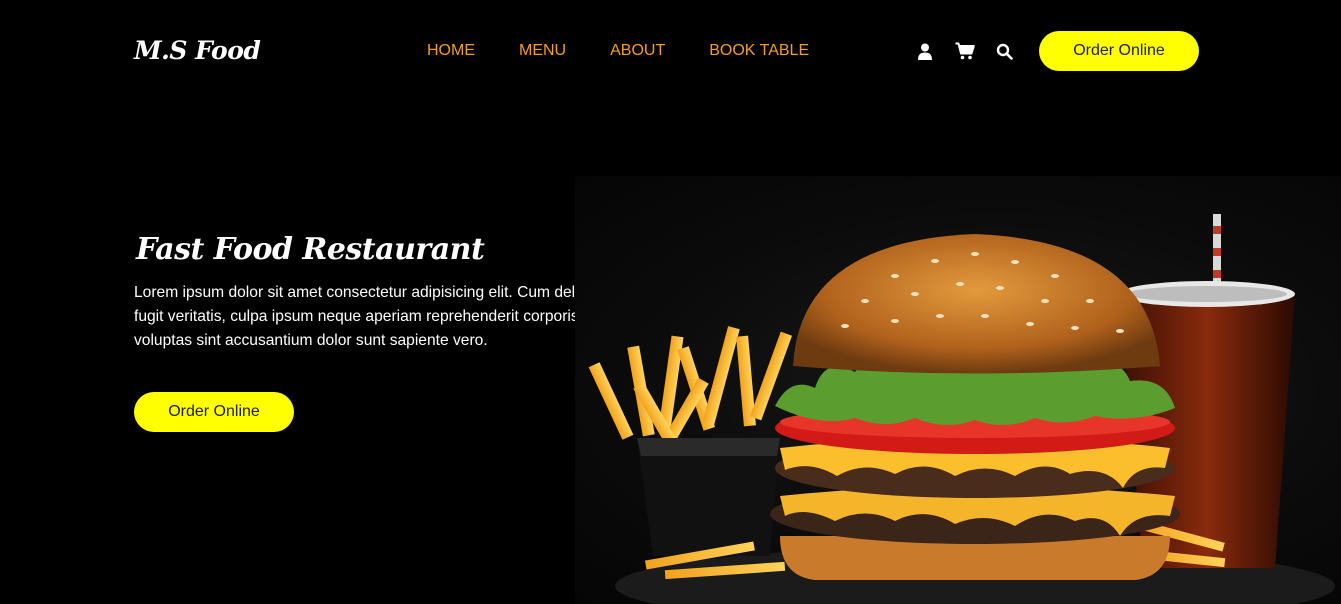 The image size is (1341, 604). I want to click on hero-title: Fast Food Restaurant, so click(310, 249).